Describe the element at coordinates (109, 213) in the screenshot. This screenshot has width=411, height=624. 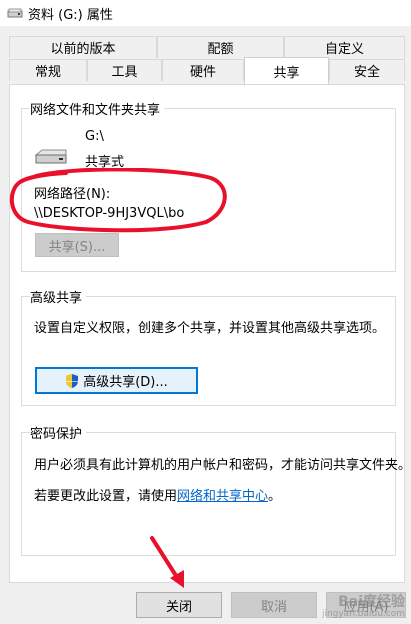
I see `network-path-value: \\DESKTOP-9HJ3VQL\bo` at that location.